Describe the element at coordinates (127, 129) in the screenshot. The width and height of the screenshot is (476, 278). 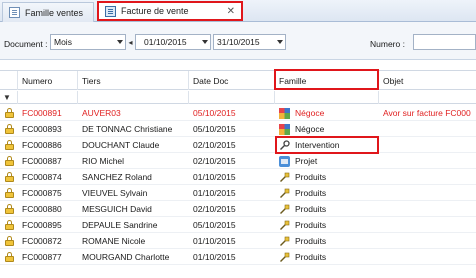
I see `cell-tiers: DE TONNAC Christiane` at that location.